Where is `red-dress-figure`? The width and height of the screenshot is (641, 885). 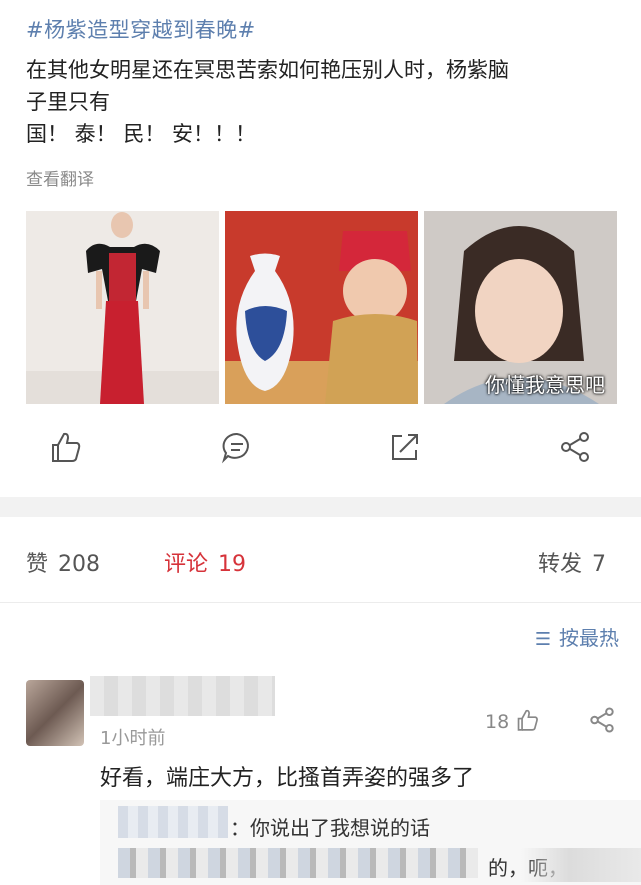
red-dress-figure is located at coordinates (122, 308).